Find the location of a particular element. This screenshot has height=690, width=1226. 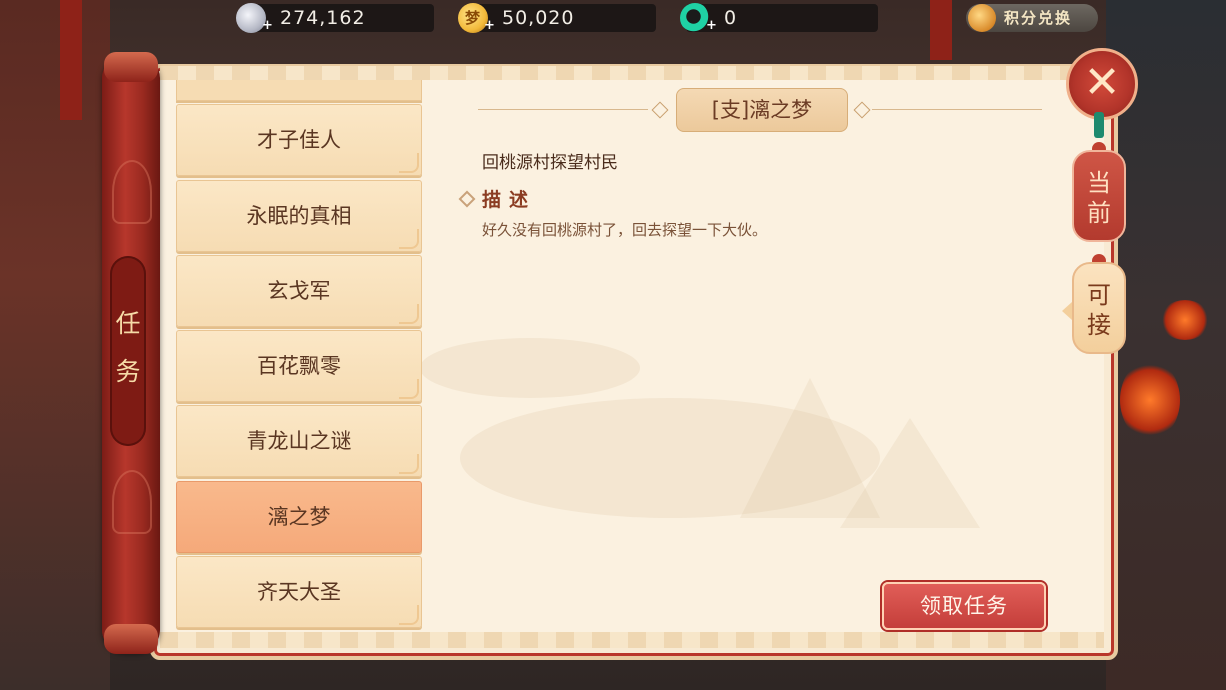

close-button: ✕ is located at coordinates (1102, 84).